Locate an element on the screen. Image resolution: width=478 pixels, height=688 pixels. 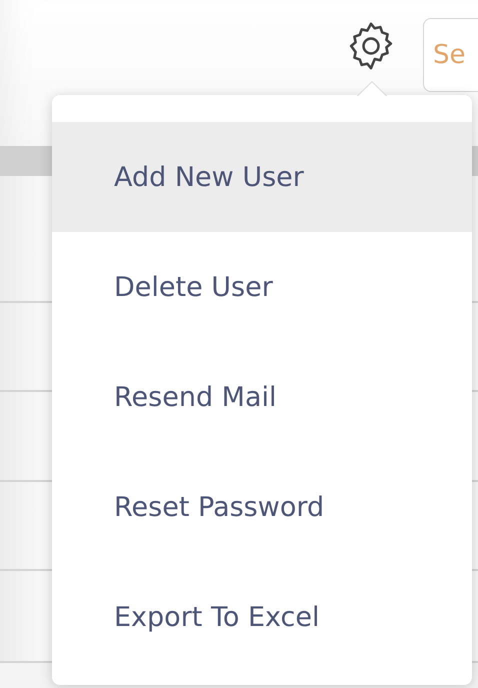
search-field: Se is located at coordinates (450, 55).